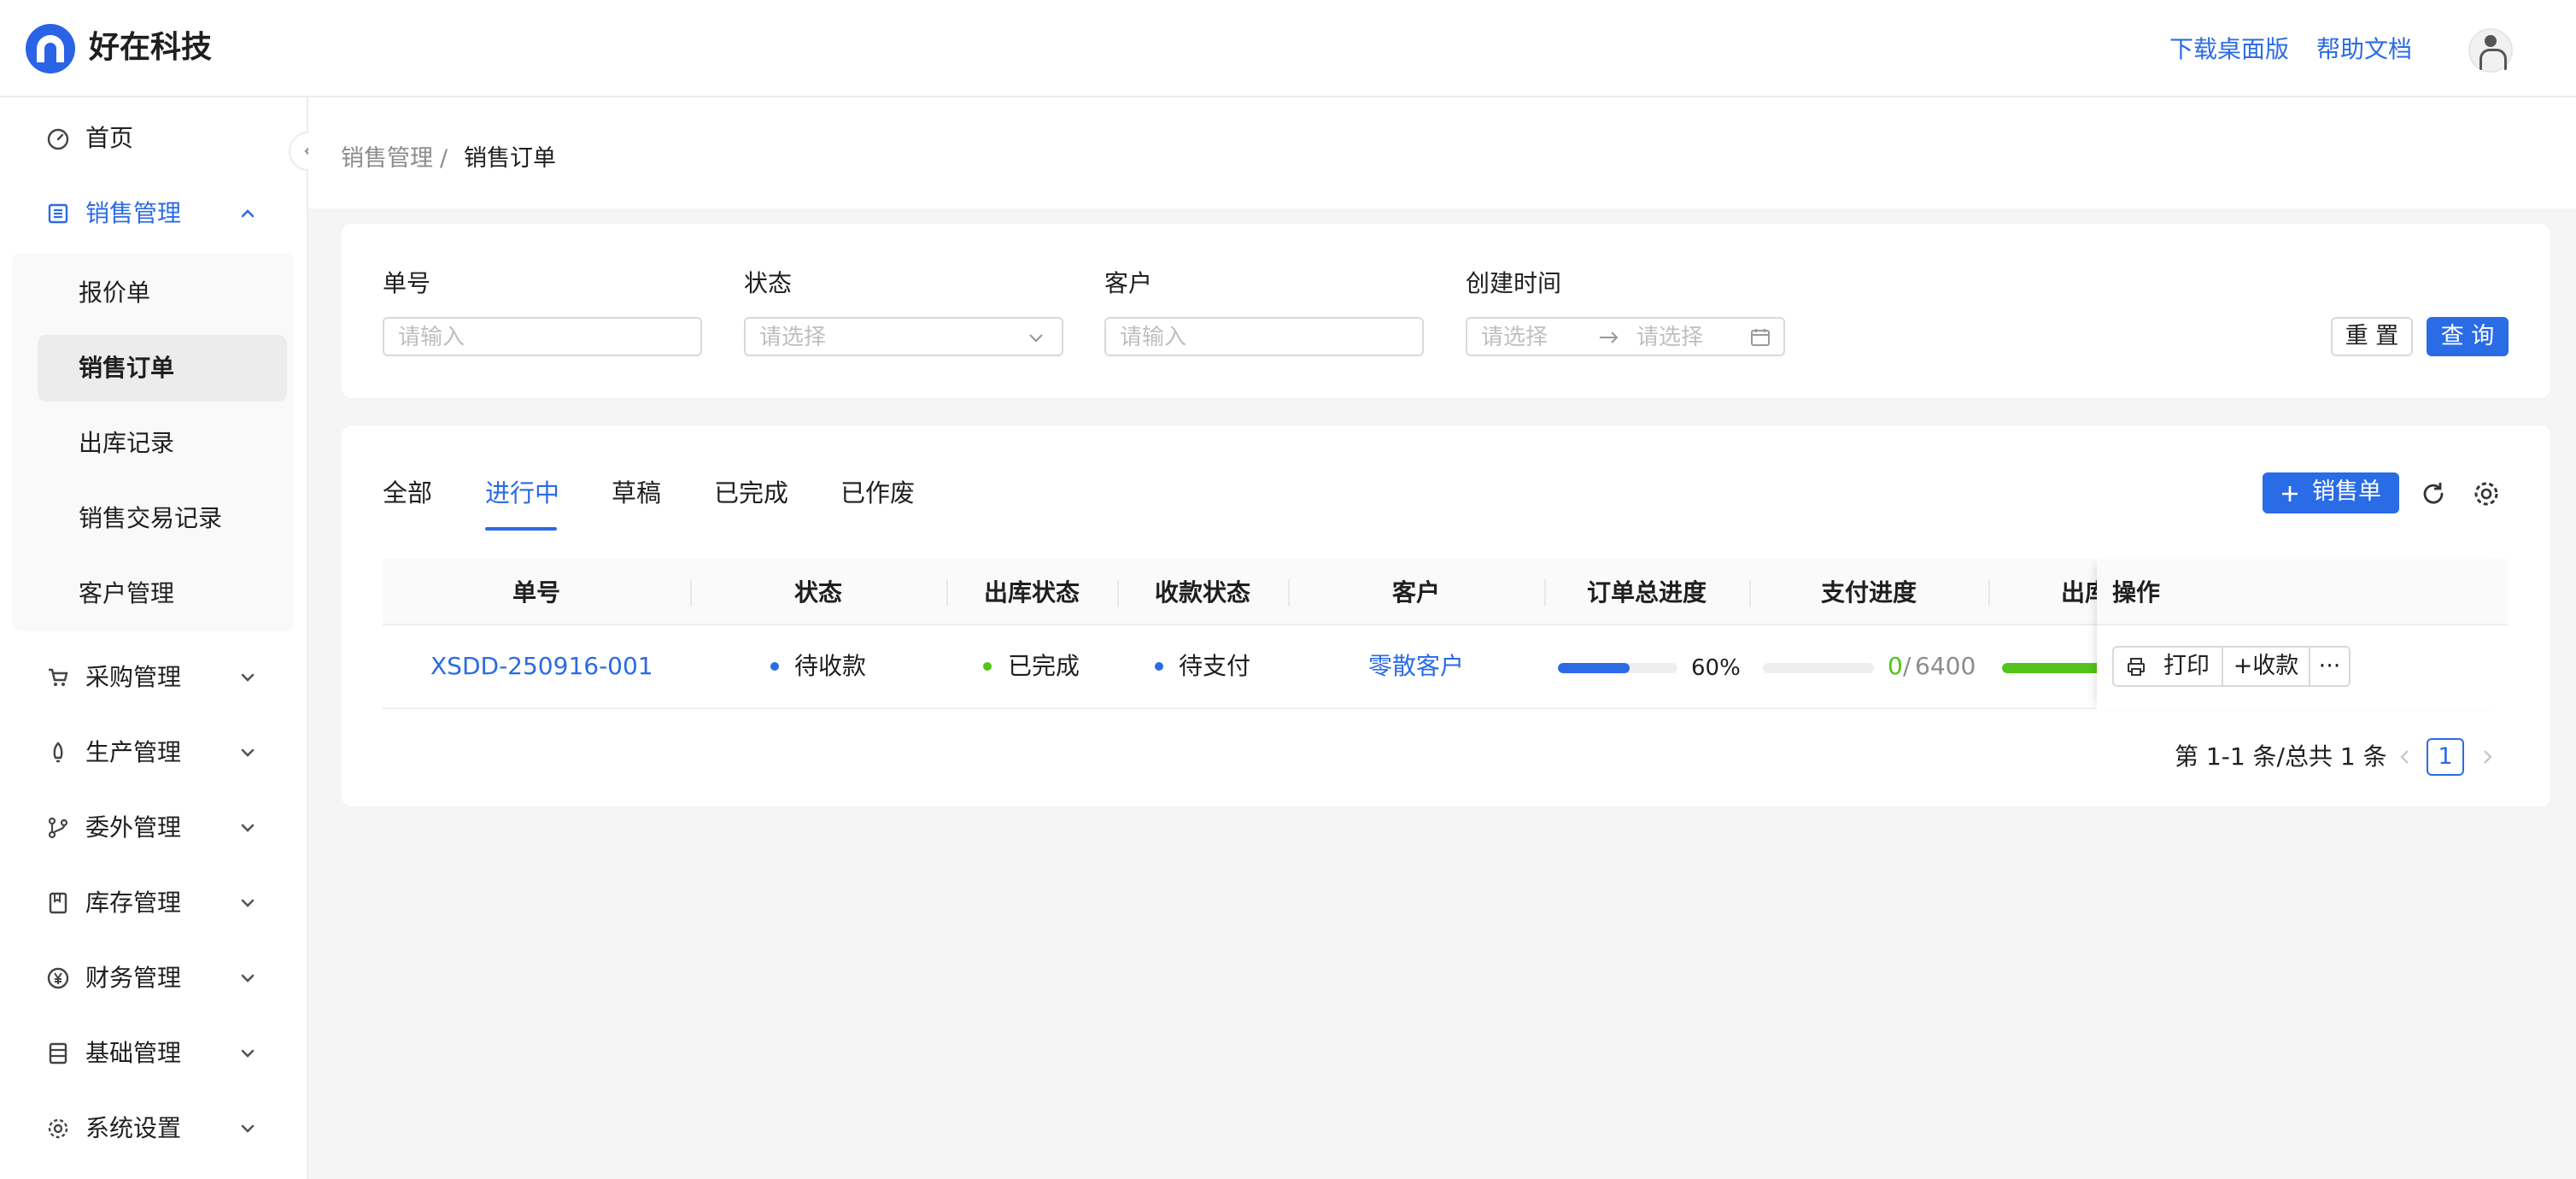 This screenshot has height=1179, width=2576. Describe the element at coordinates (2053, 668) in the screenshot. I see `outbound-progress-bar` at that location.